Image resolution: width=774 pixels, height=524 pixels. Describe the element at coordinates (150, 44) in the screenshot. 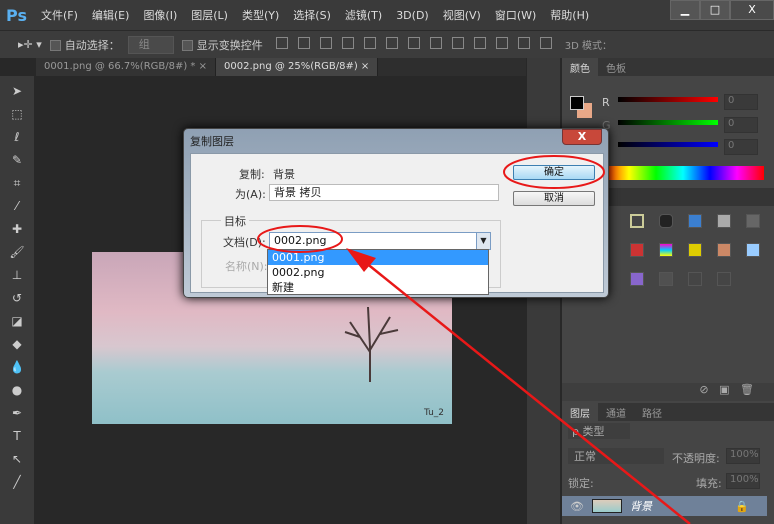

I see `group-select: 组` at that location.